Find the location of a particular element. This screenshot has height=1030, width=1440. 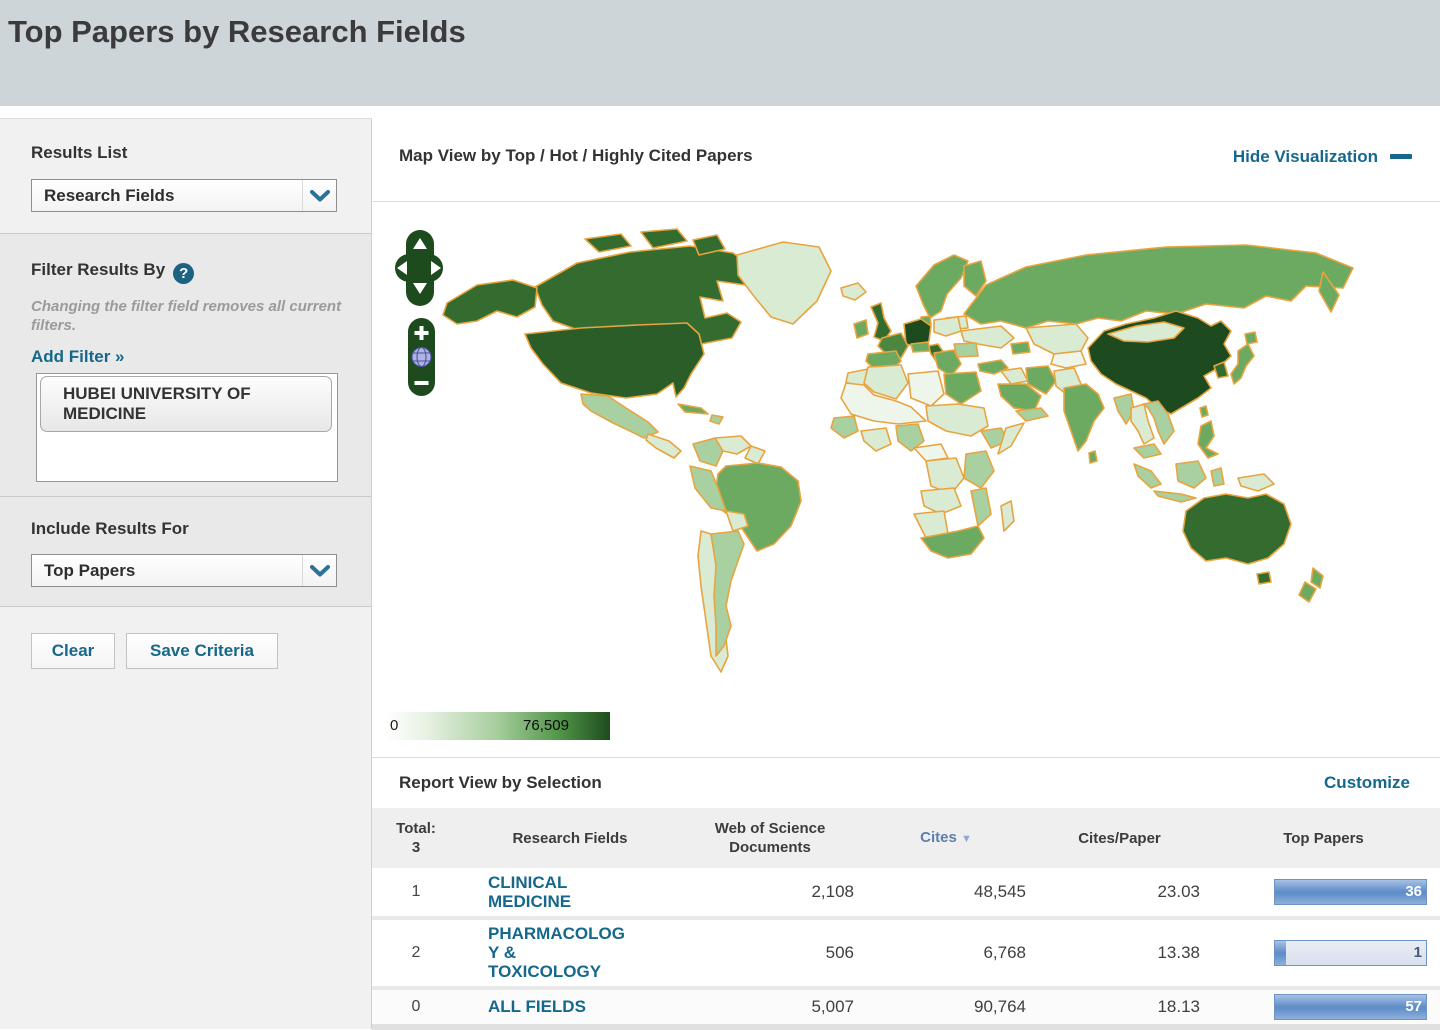

map-region-egypt is located at coordinates (962, 388).